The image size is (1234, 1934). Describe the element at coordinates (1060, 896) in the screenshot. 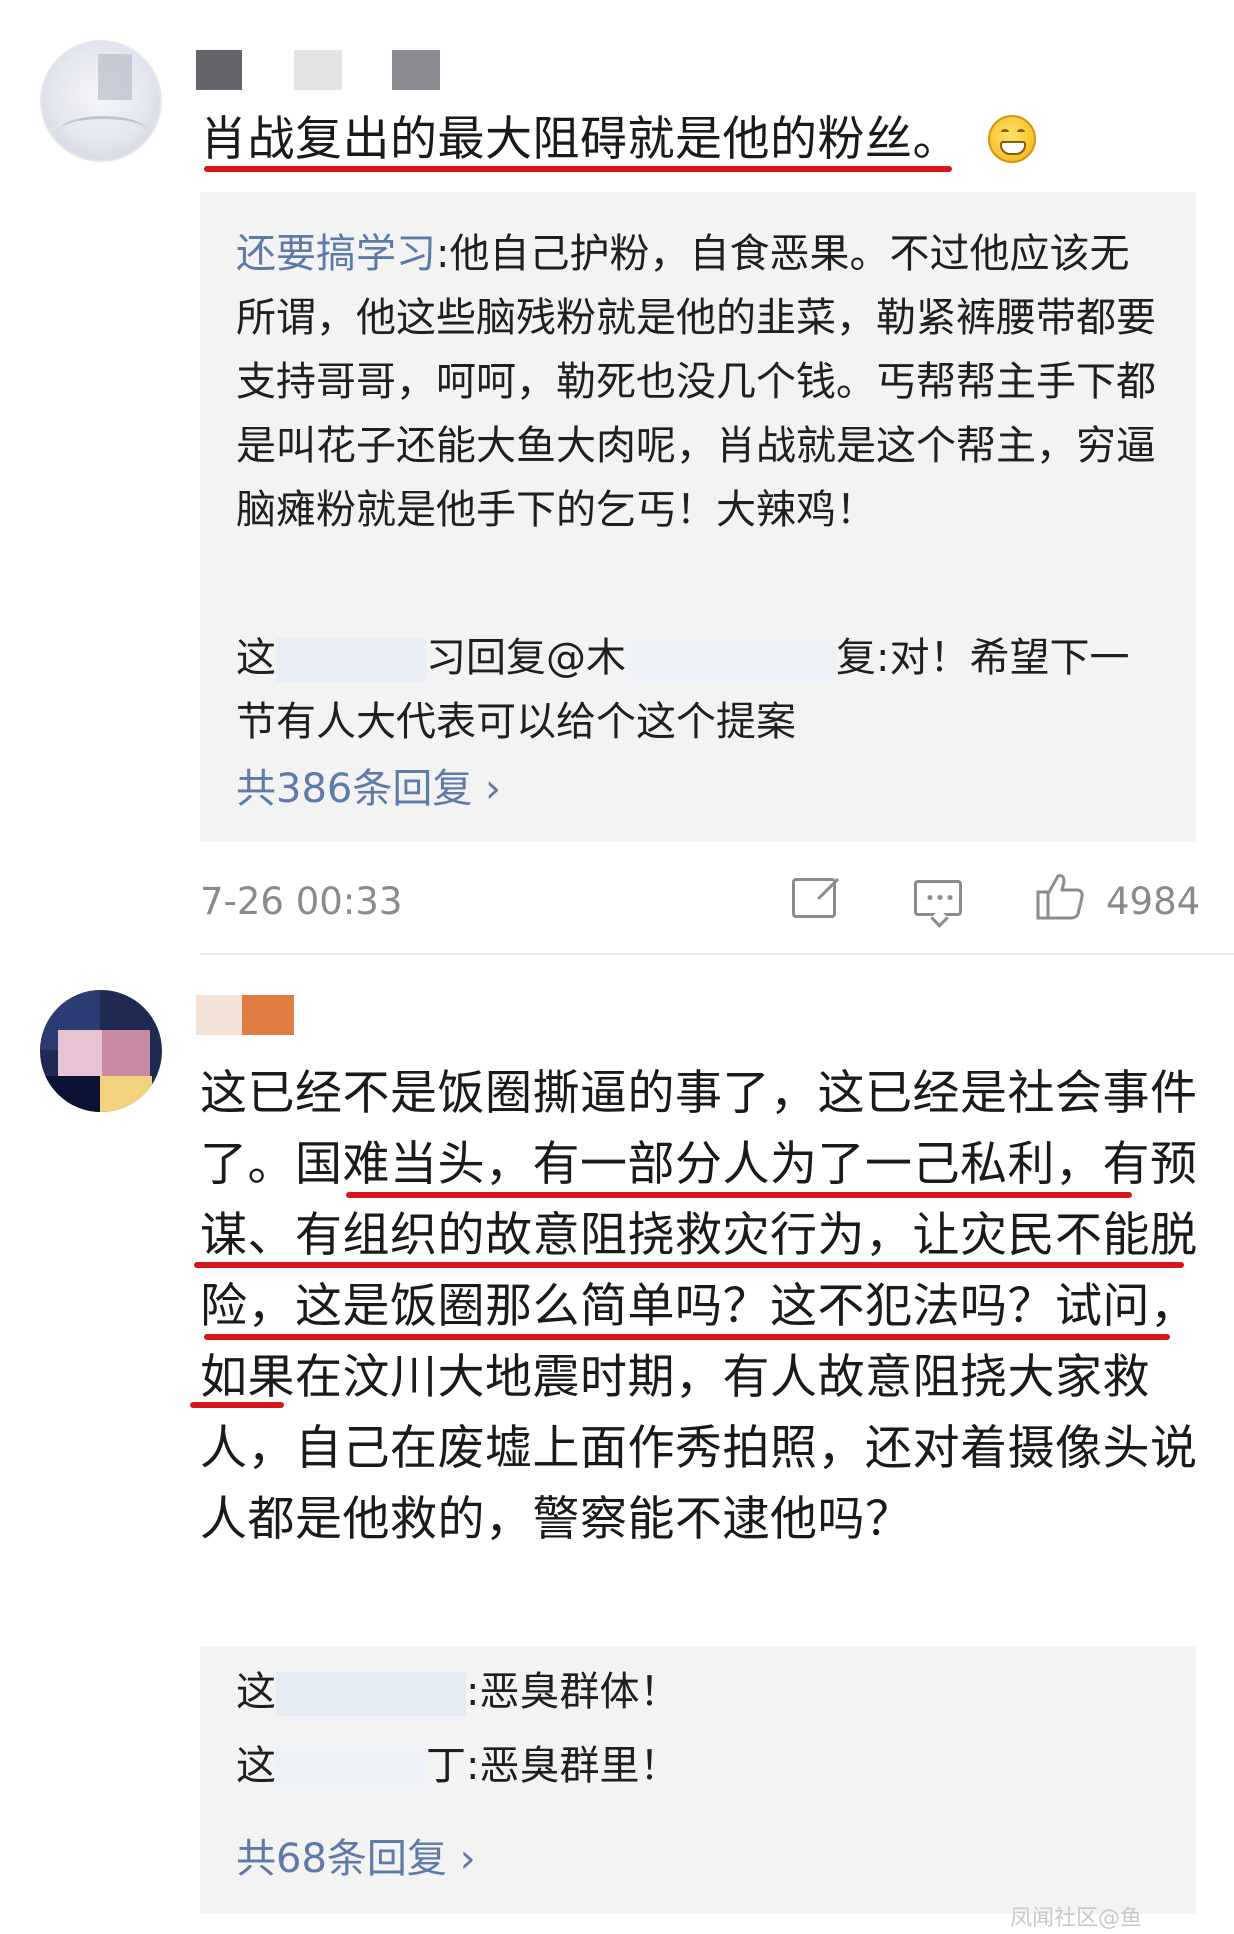

I see `like-icon` at that location.